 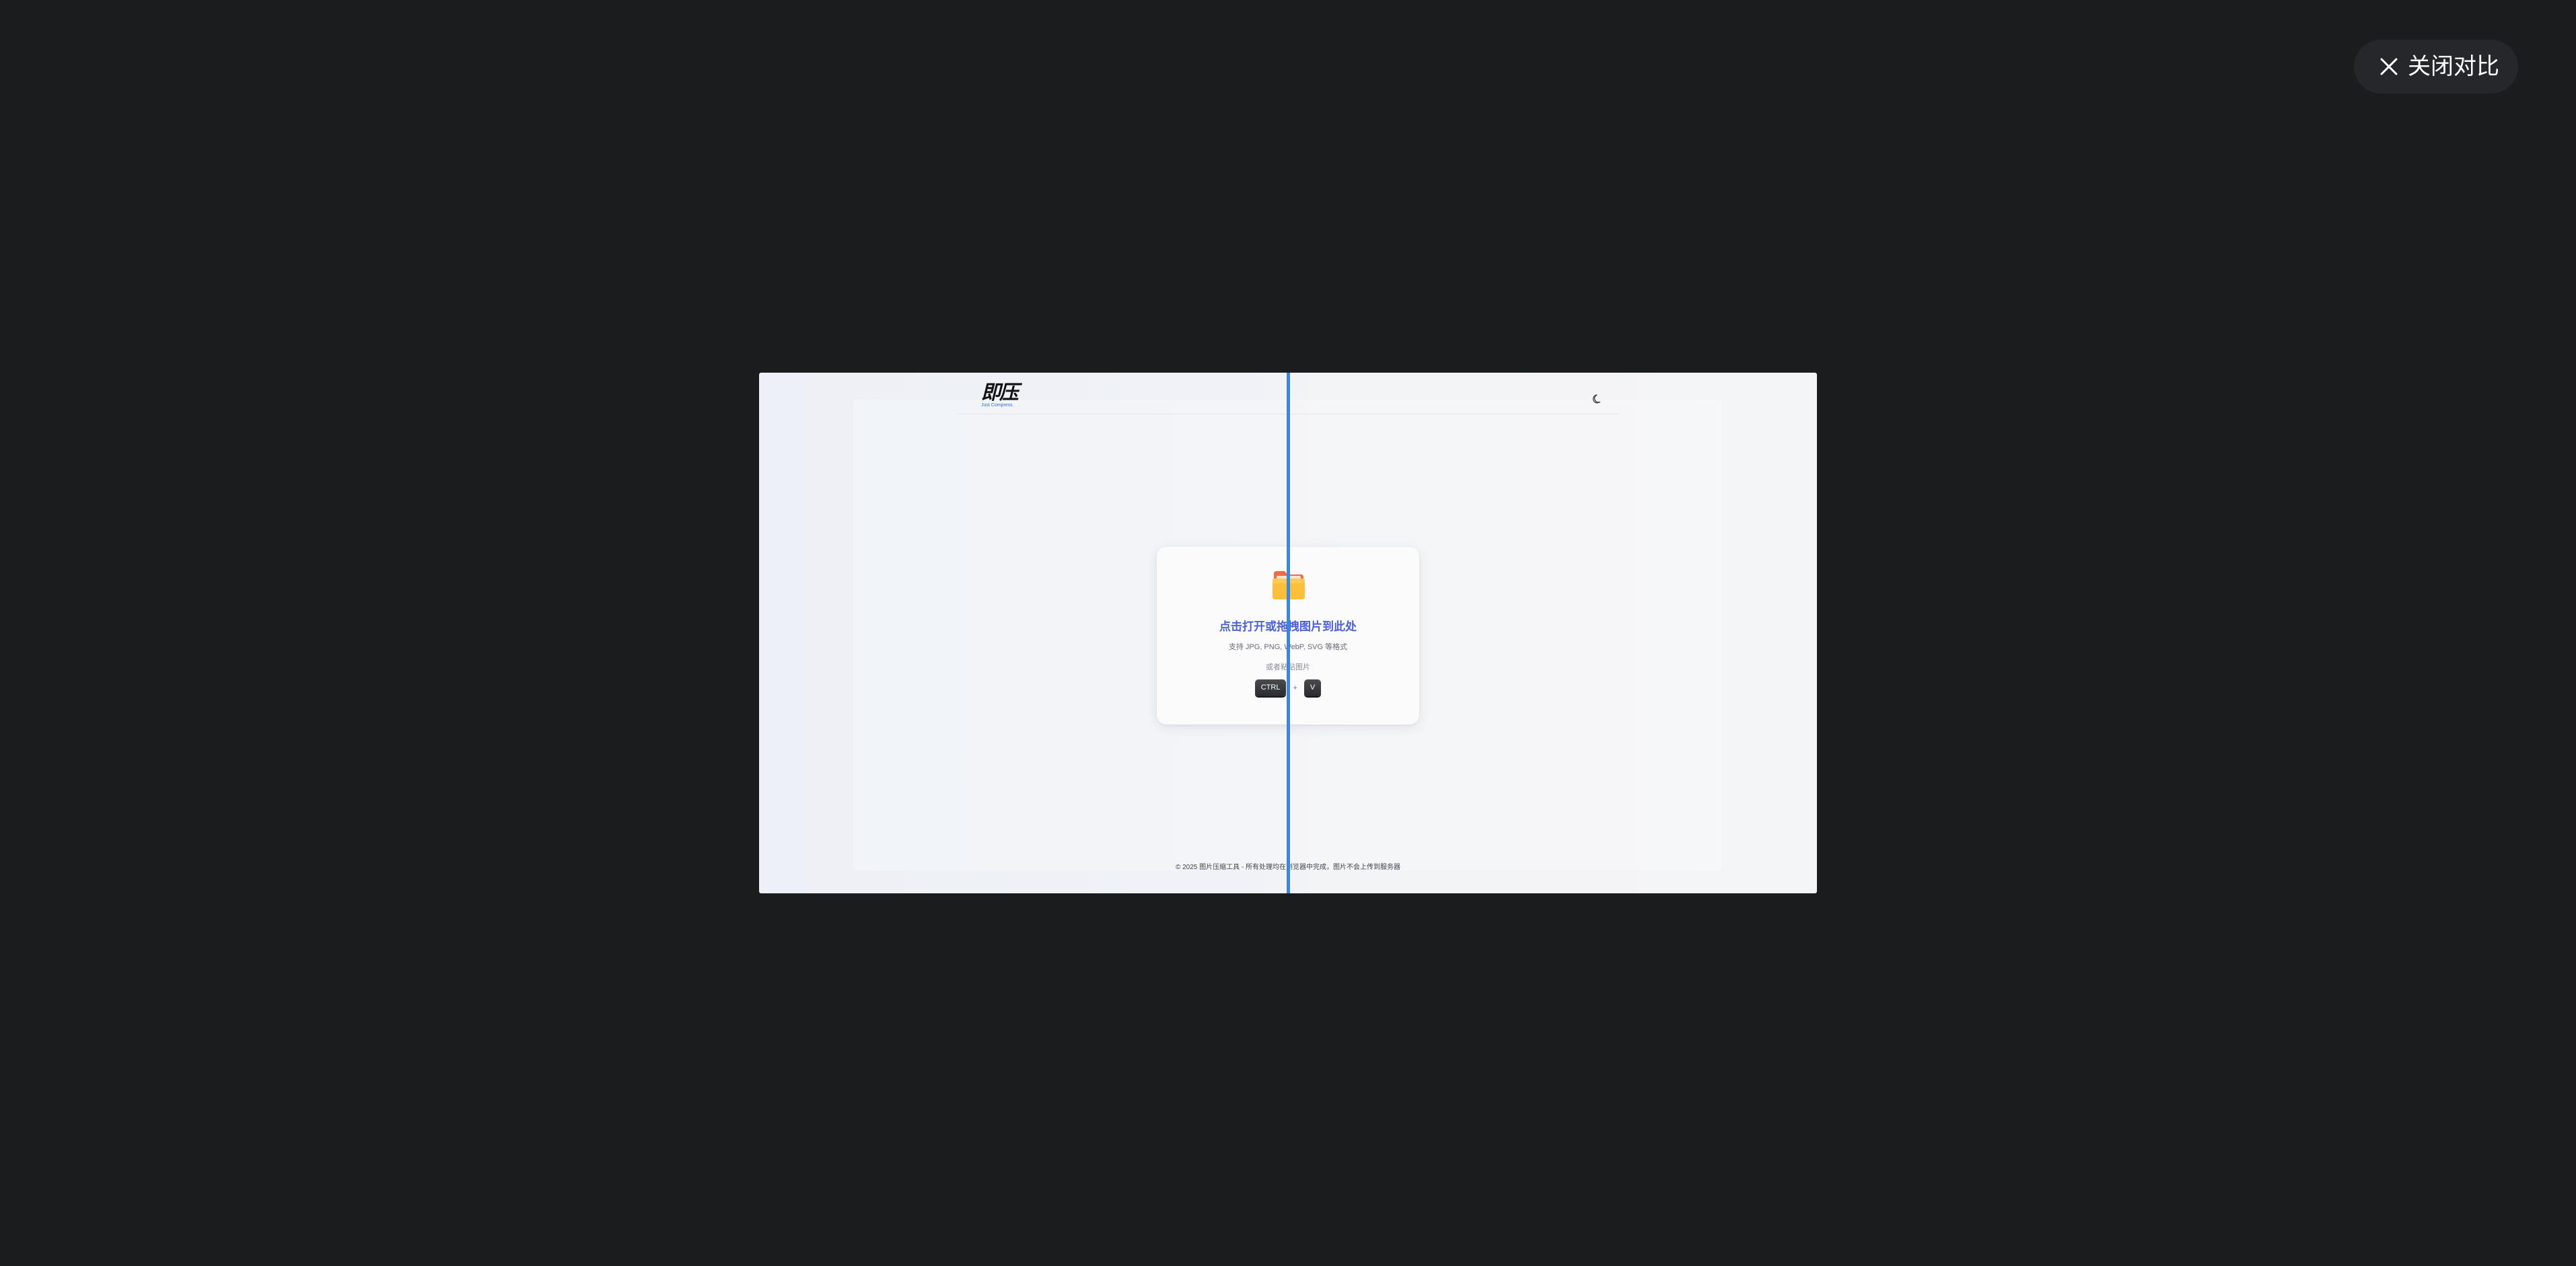 I want to click on compare-slider-divider, so click(x=1288, y=633).